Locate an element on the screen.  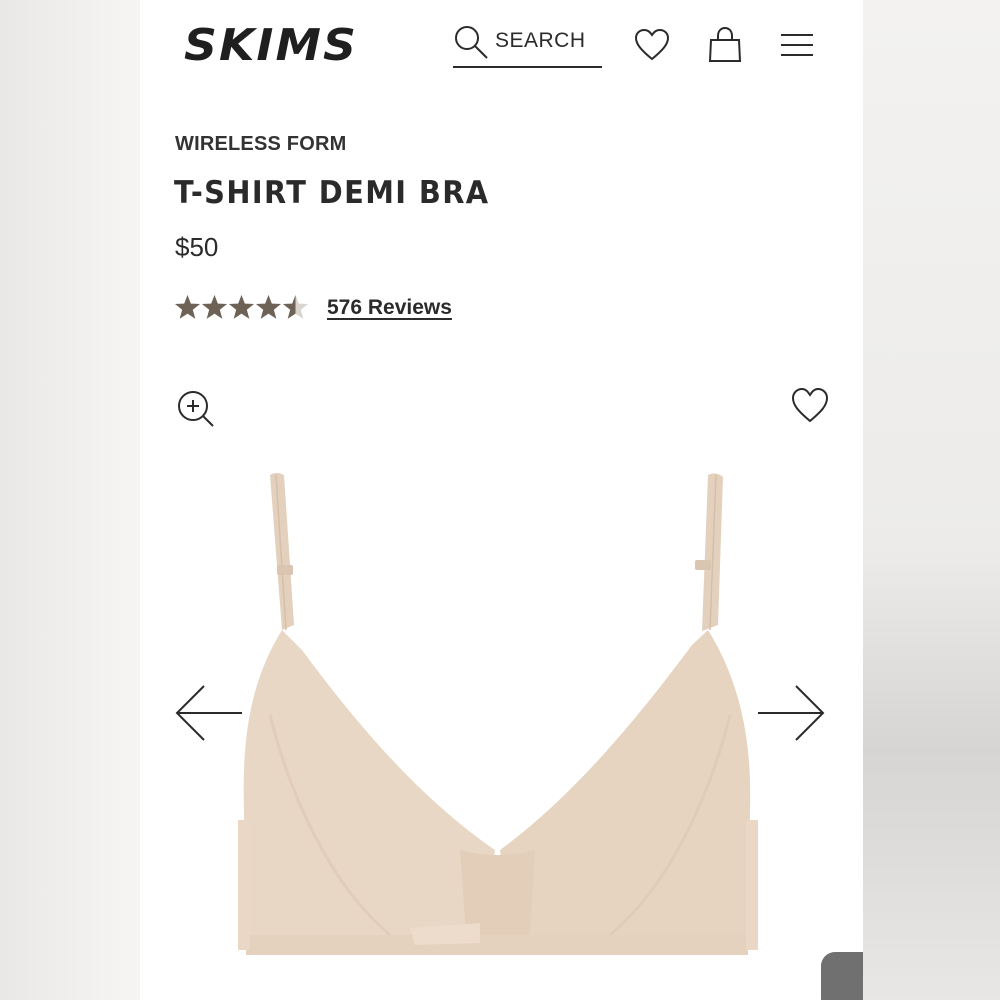
cart-button is located at coordinates (725, 45).